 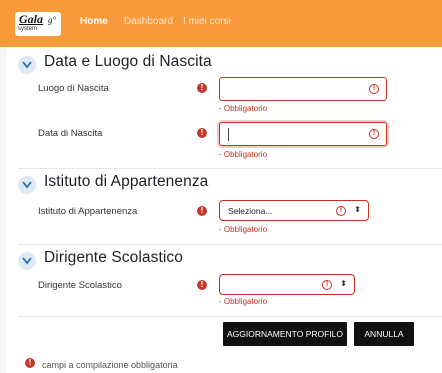 I want to click on nav-home-link: Home, so click(x=94, y=21).